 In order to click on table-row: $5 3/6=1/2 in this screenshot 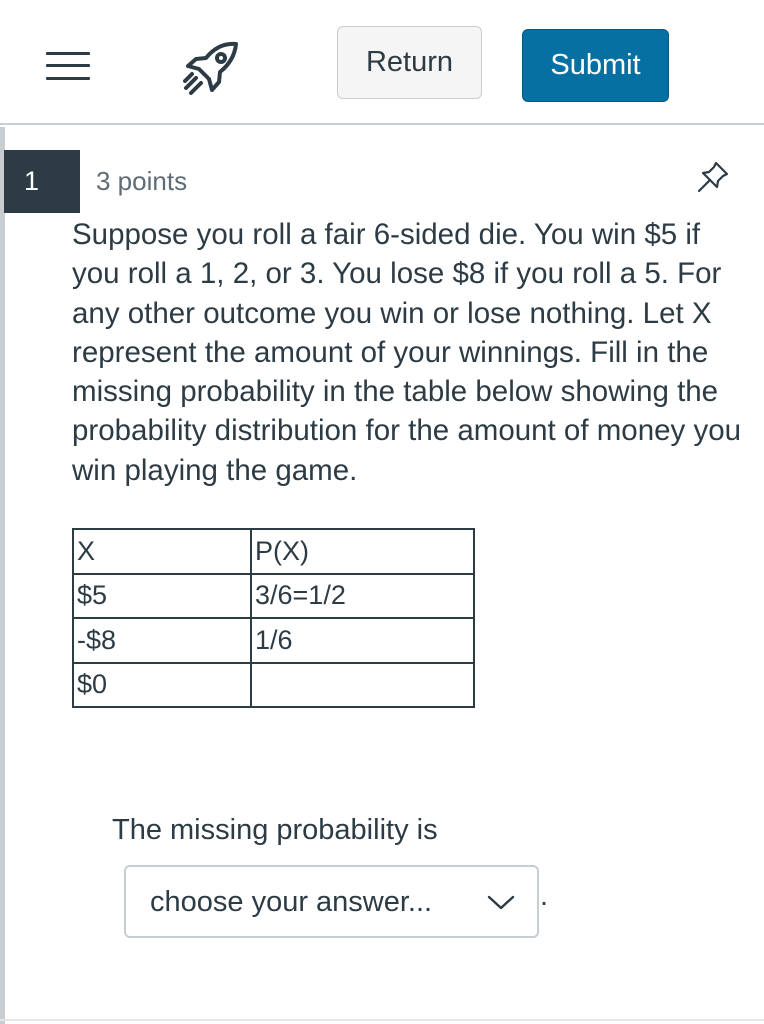, I will do `click(273, 595)`.